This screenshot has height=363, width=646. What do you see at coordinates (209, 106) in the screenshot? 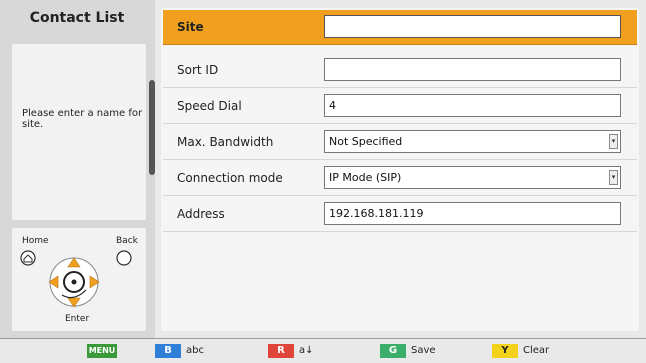
I see `speed-dial-label: Speed Dial` at bounding box center [209, 106].